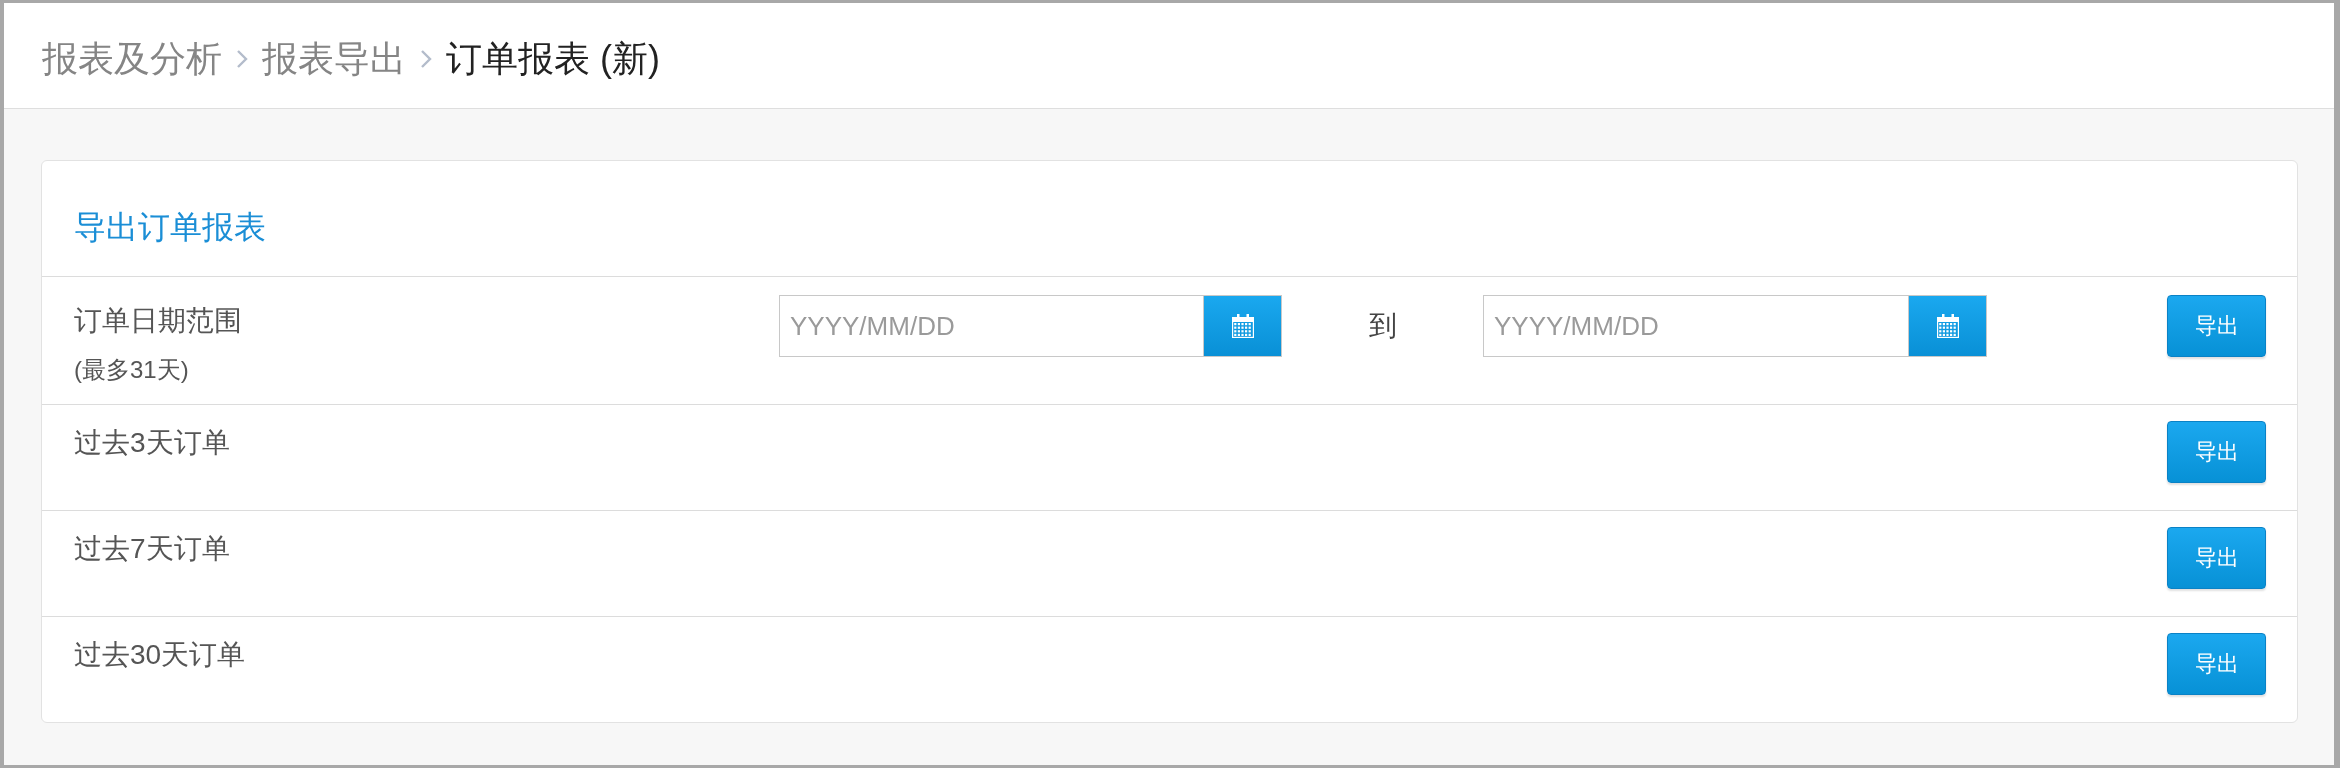 The height and width of the screenshot is (768, 2340). What do you see at coordinates (131, 370) in the screenshot?
I see `range-note: (最多31天)` at bounding box center [131, 370].